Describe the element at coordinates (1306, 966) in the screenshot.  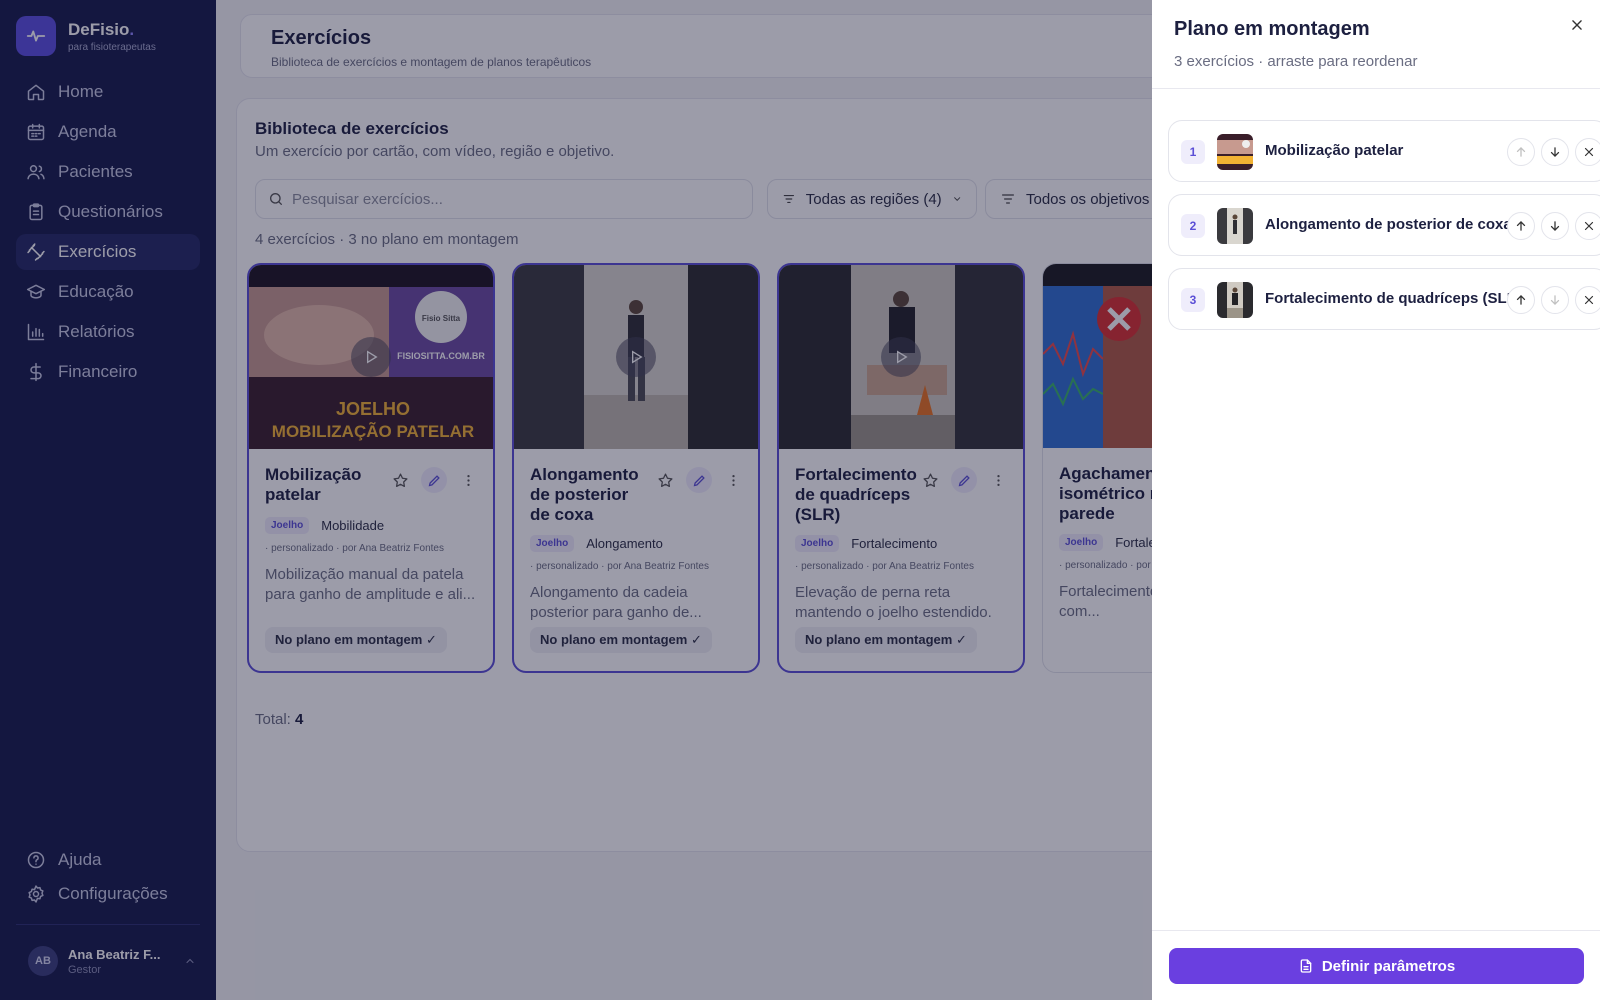
I see `file-text-icon` at that location.